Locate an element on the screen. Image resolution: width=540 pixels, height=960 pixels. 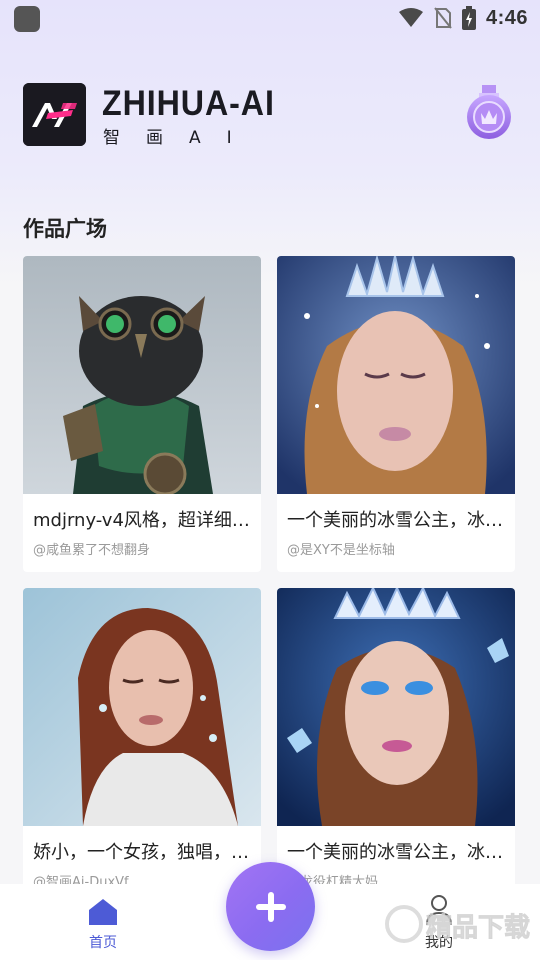
work-author: @是XY不是坐标轴 is located at coordinates (341, 550).